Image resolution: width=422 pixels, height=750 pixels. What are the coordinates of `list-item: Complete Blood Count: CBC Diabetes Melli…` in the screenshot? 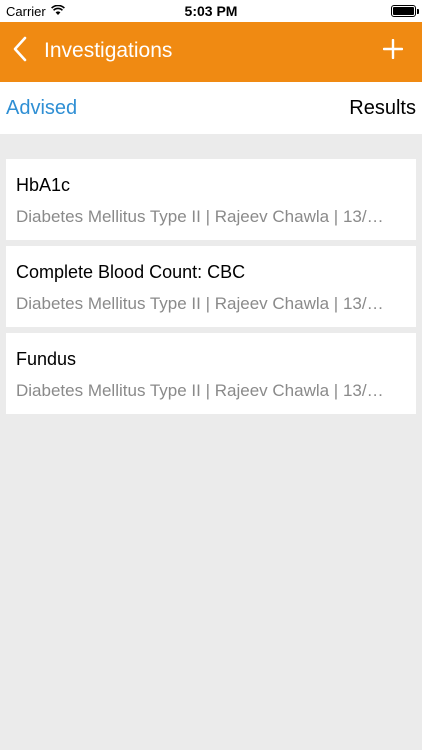 It's located at (211, 286).